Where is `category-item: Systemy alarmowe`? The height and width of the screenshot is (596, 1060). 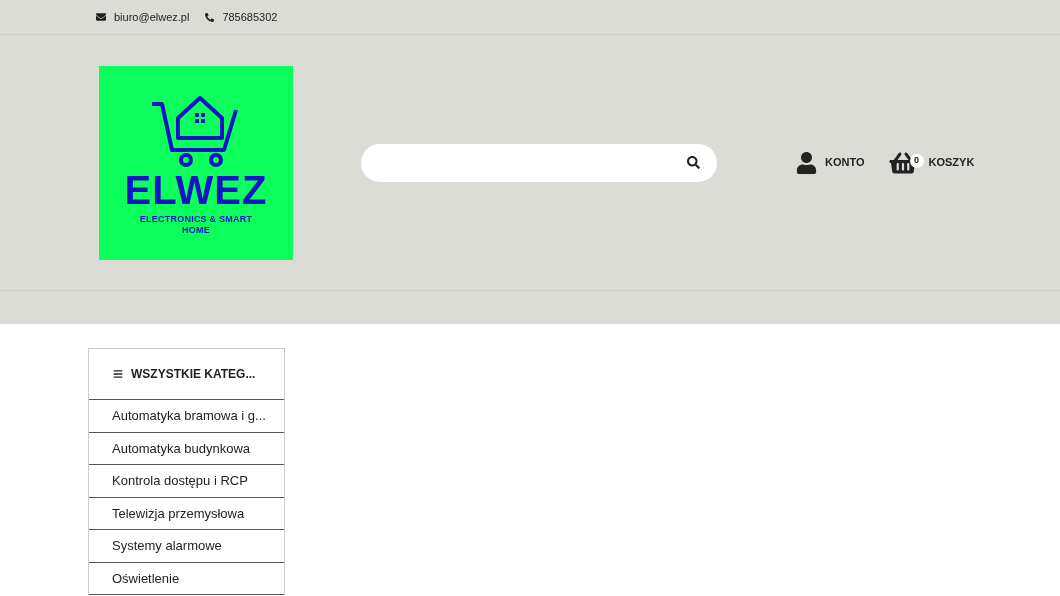
category-item: Systemy alarmowe is located at coordinates (186, 546).